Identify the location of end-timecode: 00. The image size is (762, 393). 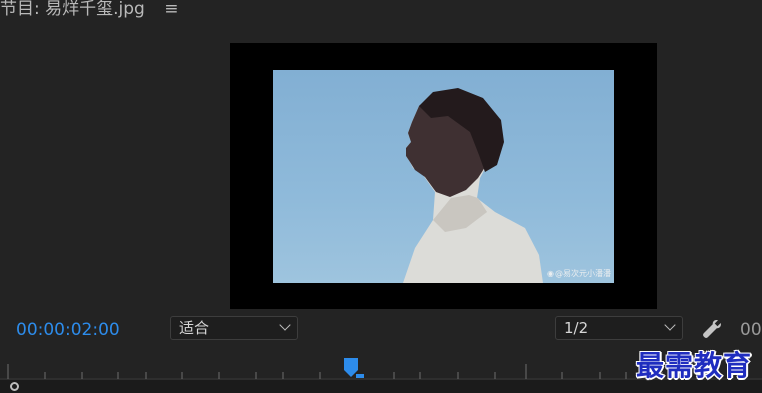
(751, 330).